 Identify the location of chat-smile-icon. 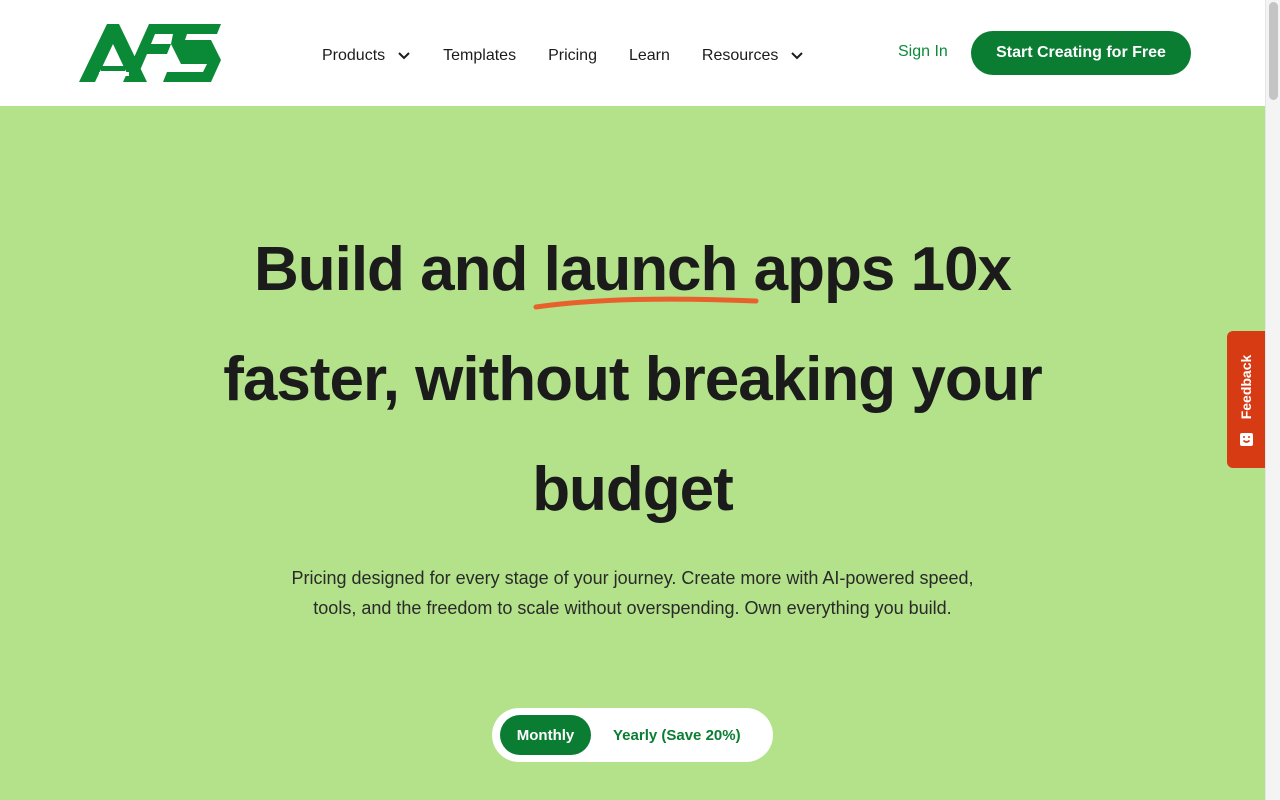
(1246, 439).